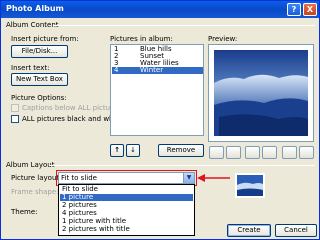 The height and width of the screenshot is (240, 320). What do you see at coordinates (249, 230) in the screenshot?
I see `create-button: Create` at bounding box center [249, 230].